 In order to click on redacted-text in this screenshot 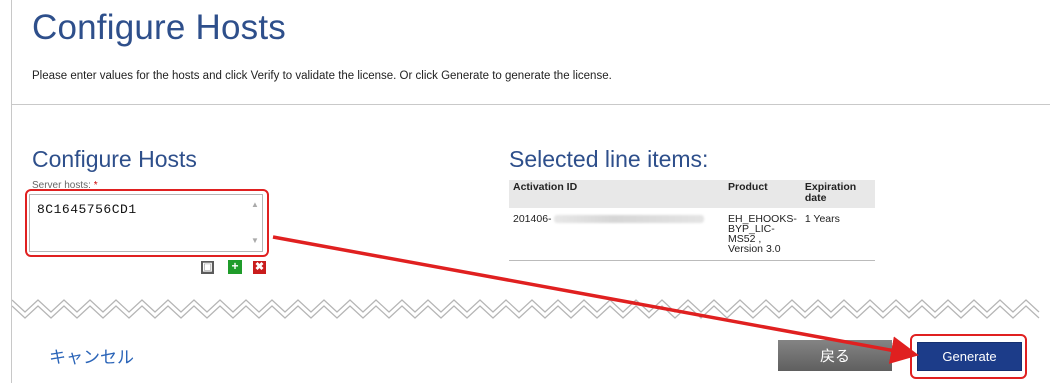, I will do `click(628, 219)`.